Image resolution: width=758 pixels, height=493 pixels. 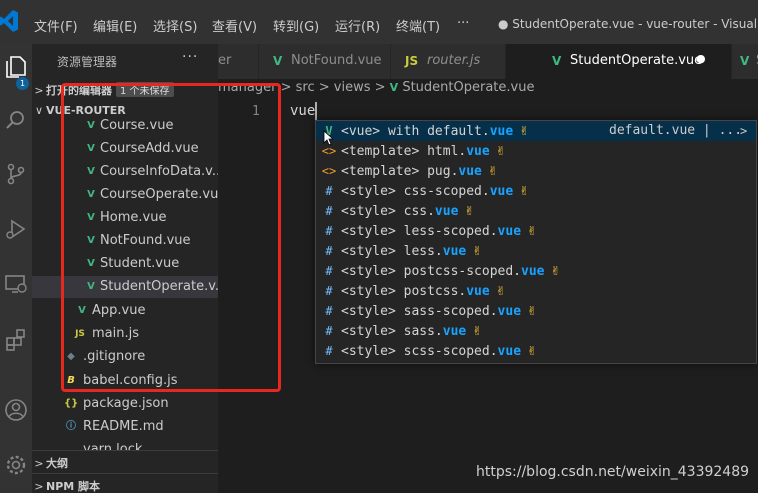 I want to click on menu-view: 查看(V), so click(x=234, y=25).